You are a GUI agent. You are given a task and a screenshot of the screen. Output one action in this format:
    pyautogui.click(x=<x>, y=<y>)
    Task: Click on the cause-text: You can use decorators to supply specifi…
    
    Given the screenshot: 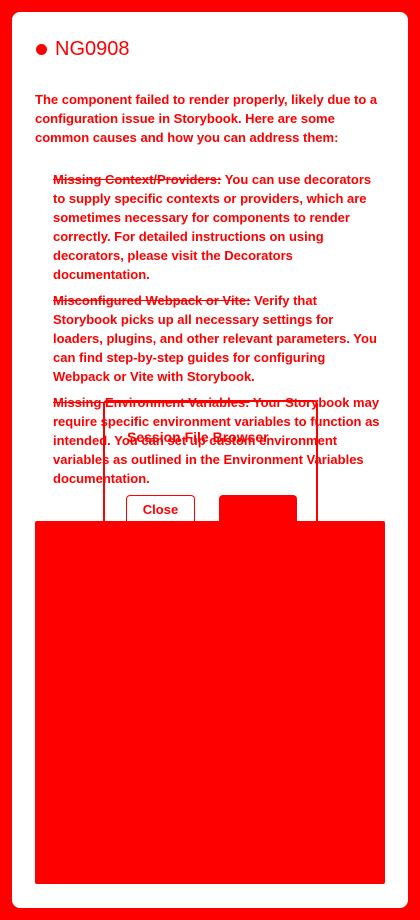 What is the action you would take?
    pyautogui.click(x=212, y=227)
    